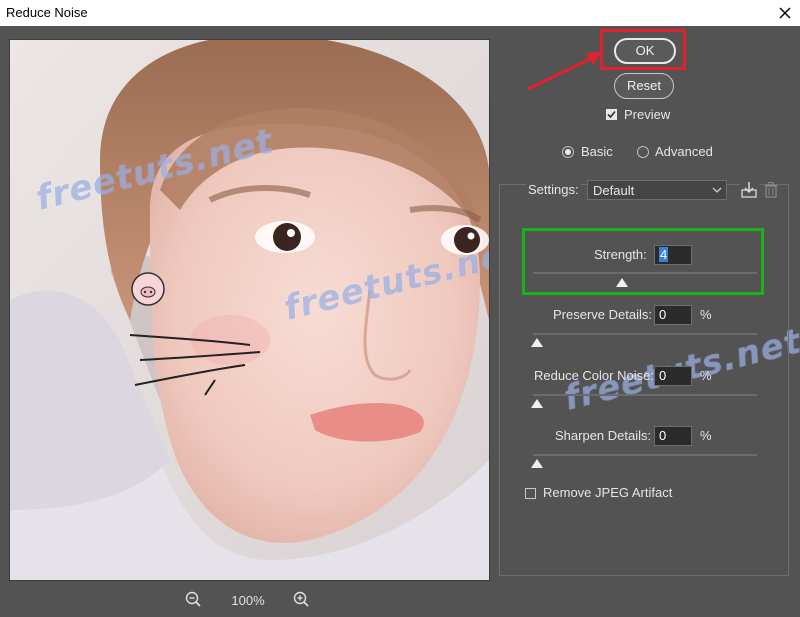  I want to click on reduce-color-noise-unit: %, so click(706, 375).